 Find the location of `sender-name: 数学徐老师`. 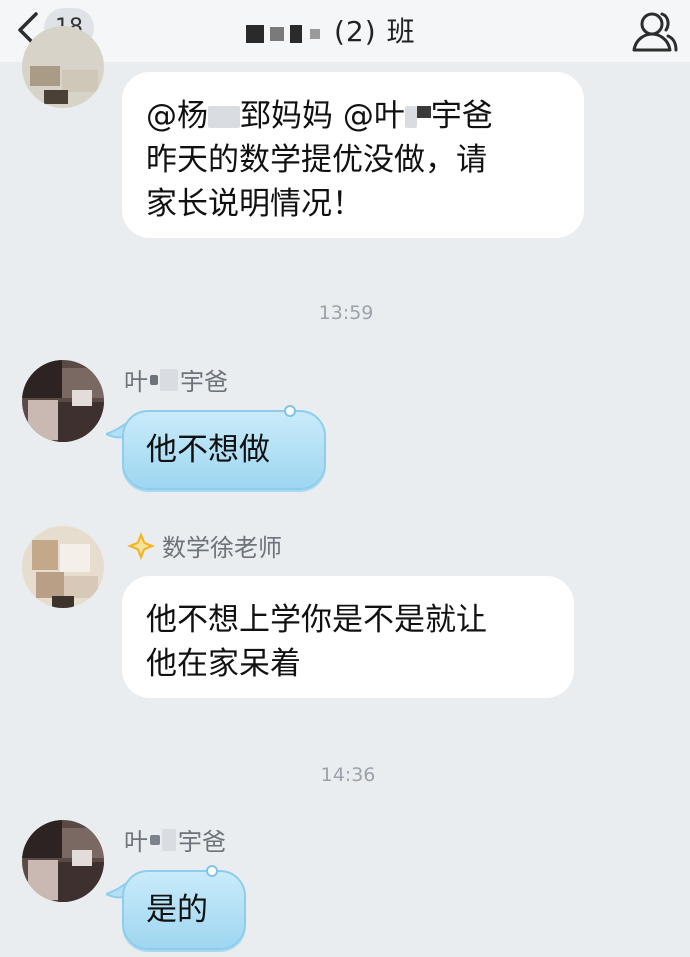

sender-name: 数学徐老师 is located at coordinates (204, 545).